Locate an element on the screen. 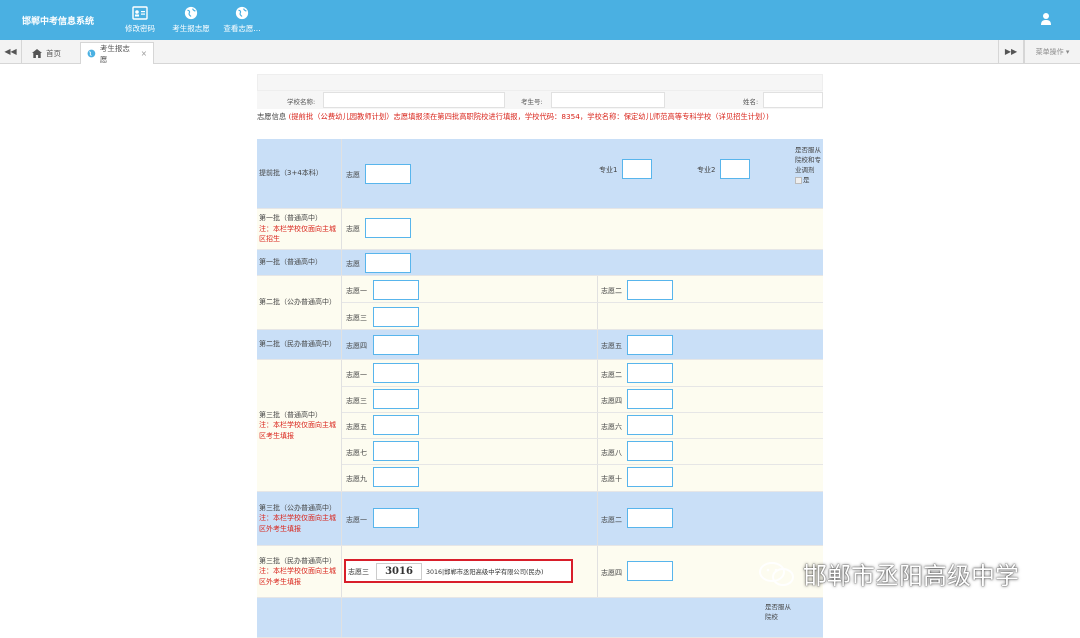 This screenshot has width=1080, height=638. watermark-text: 邯郸市丞阳高级中学 is located at coordinates (911, 576).